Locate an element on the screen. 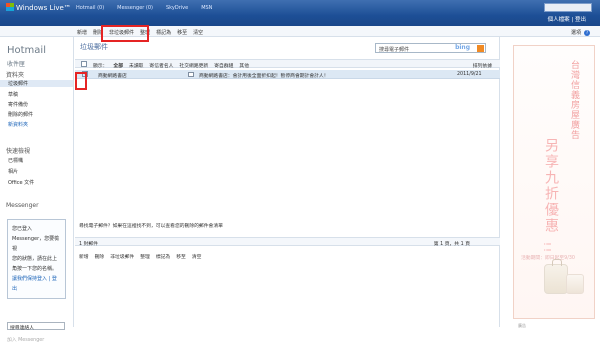 The image size is (600, 343). filter-social: 社交網路更新 is located at coordinates (193, 65).